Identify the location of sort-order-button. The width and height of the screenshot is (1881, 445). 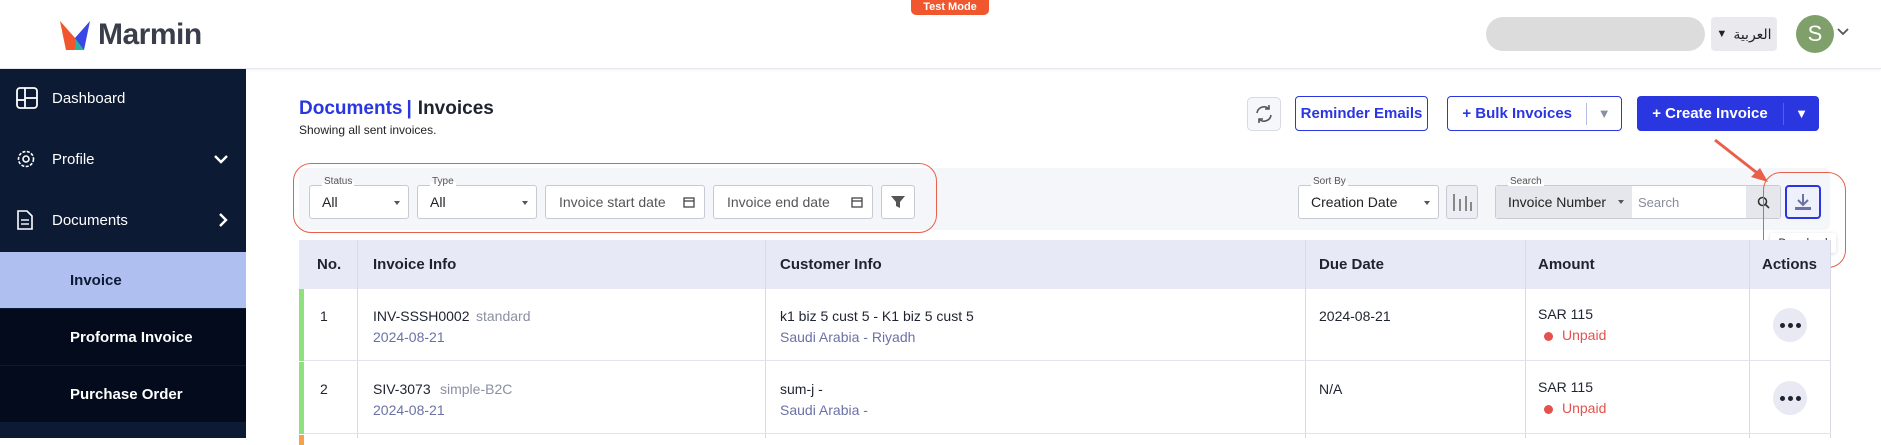
(1462, 202).